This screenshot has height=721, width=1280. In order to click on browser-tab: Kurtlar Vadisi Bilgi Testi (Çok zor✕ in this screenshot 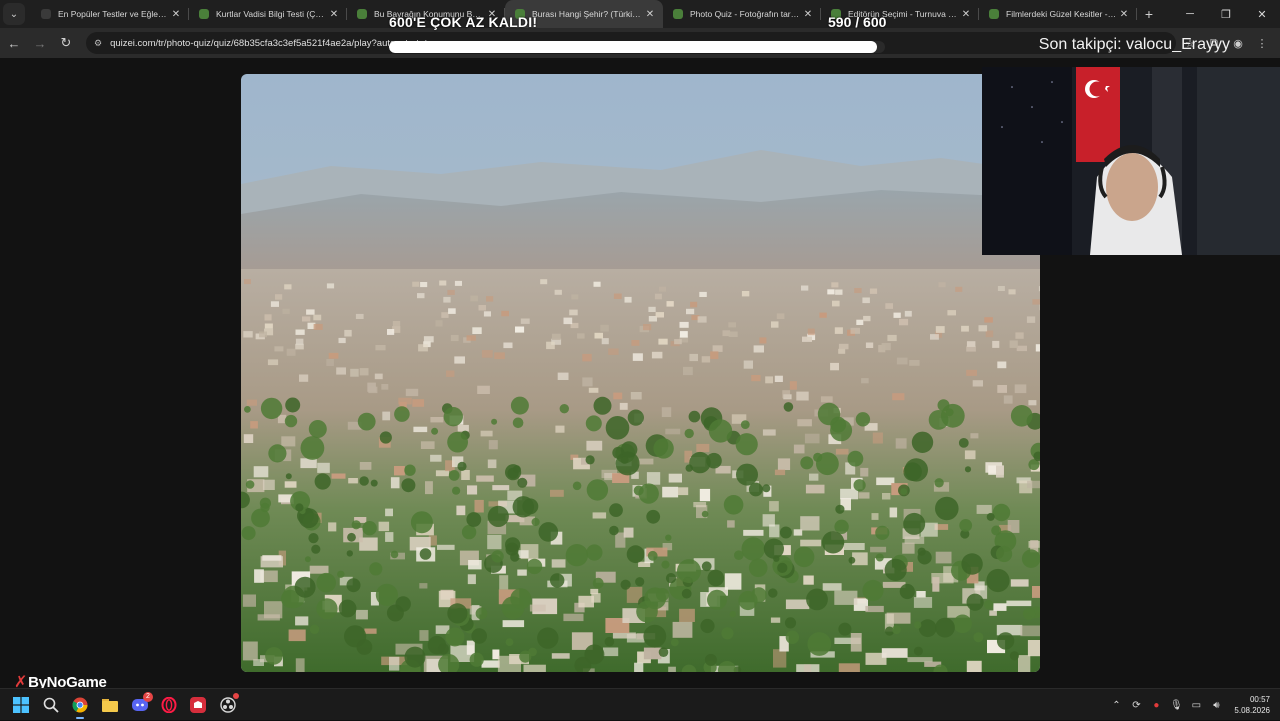, I will do `click(268, 14)`.